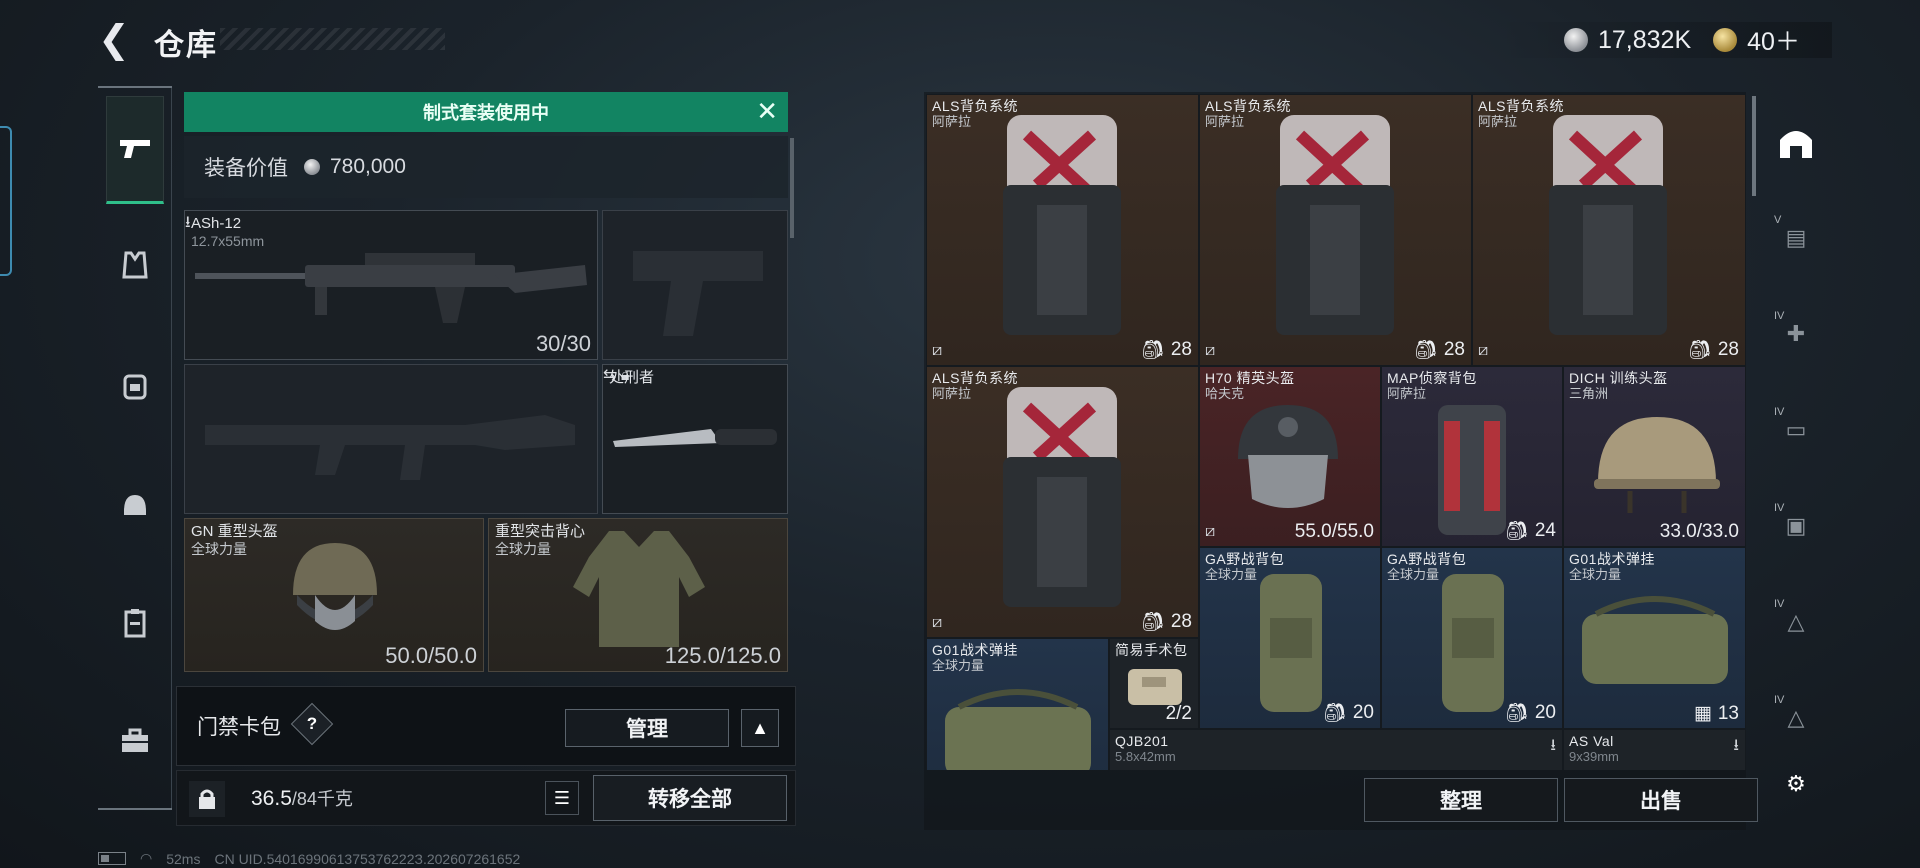 Image resolution: width=1920 pixels, height=868 pixels. What do you see at coordinates (1591, 741) in the screenshot?
I see `item-name: AS Val` at bounding box center [1591, 741].